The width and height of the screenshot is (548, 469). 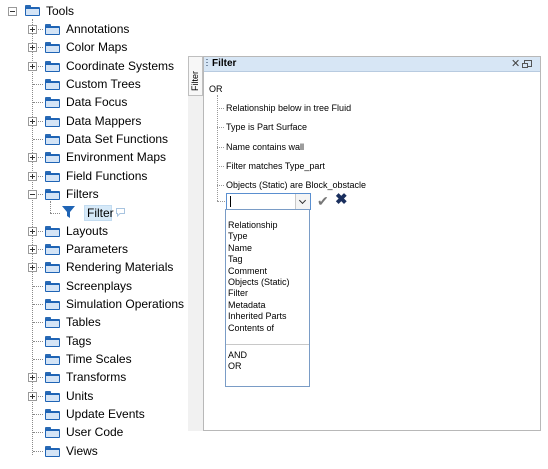 I want to click on tree-guide-line-filter, so click(x=55, y=213).